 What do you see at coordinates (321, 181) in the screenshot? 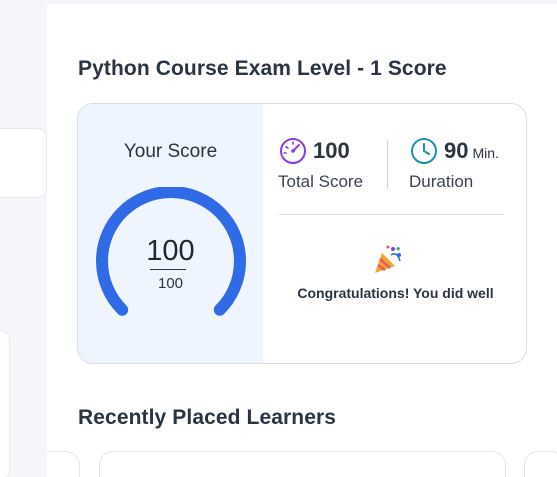
I see `total-score-label: Total Score` at bounding box center [321, 181].